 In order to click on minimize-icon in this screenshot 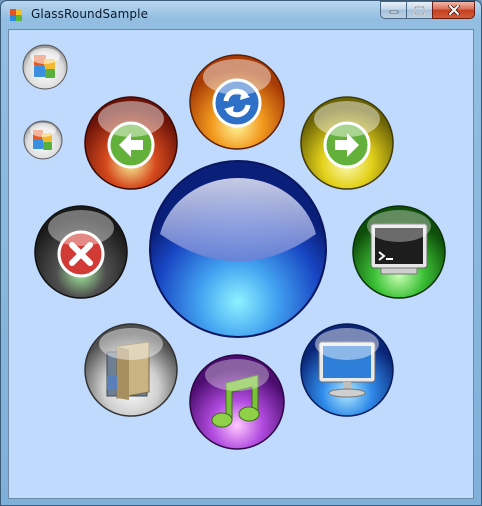, I will do `click(393, 12)`.